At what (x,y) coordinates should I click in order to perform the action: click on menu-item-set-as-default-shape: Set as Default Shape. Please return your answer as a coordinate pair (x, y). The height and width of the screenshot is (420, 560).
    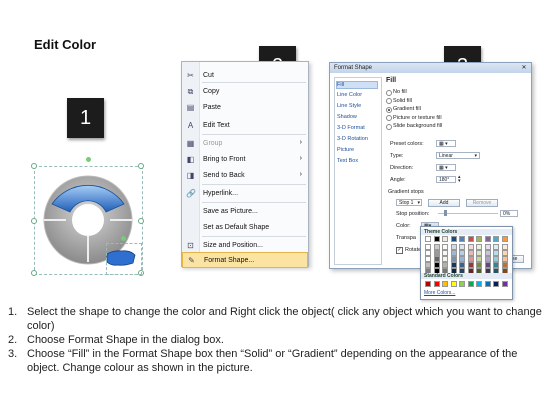
    Looking at the image, I should click on (245, 228).